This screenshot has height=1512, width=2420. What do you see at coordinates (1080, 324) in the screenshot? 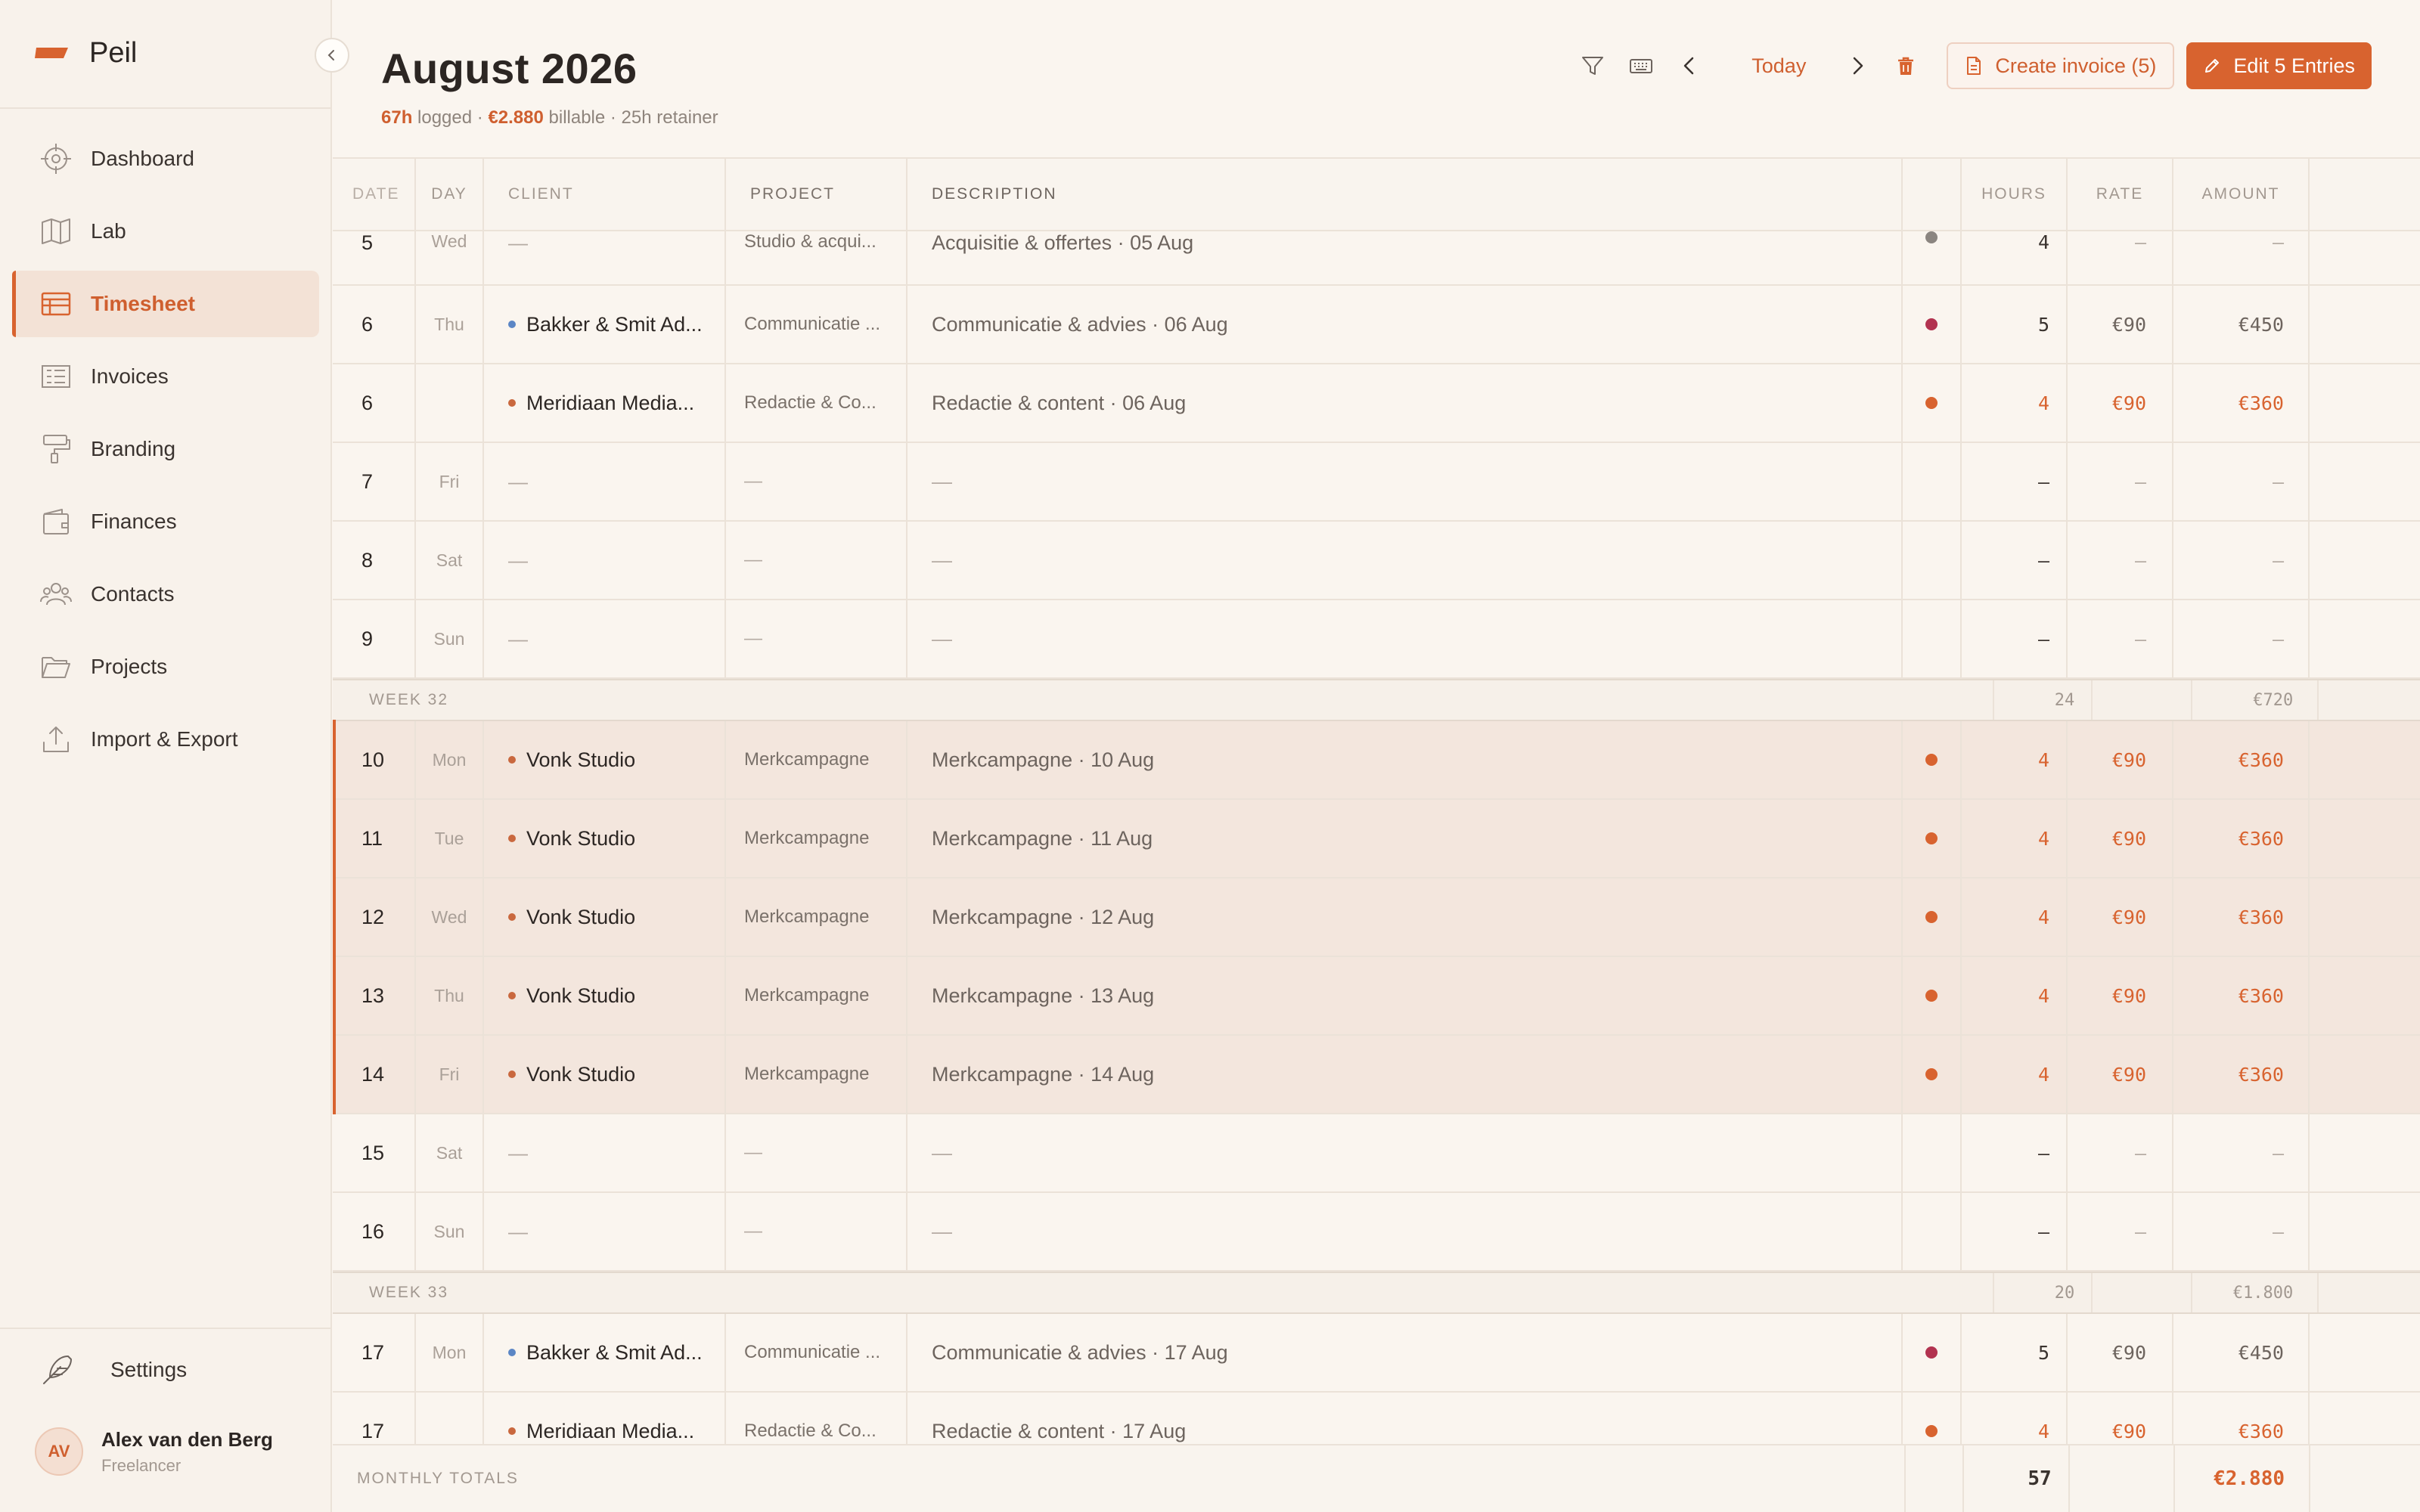
I see `entry-description: Communicatie & advies · 06 Aug` at bounding box center [1080, 324].